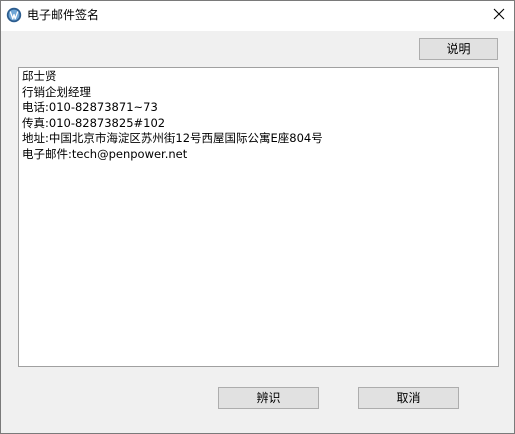 This screenshot has width=515, height=434. Describe the element at coordinates (458, 49) in the screenshot. I see `help-button: 说明` at that location.